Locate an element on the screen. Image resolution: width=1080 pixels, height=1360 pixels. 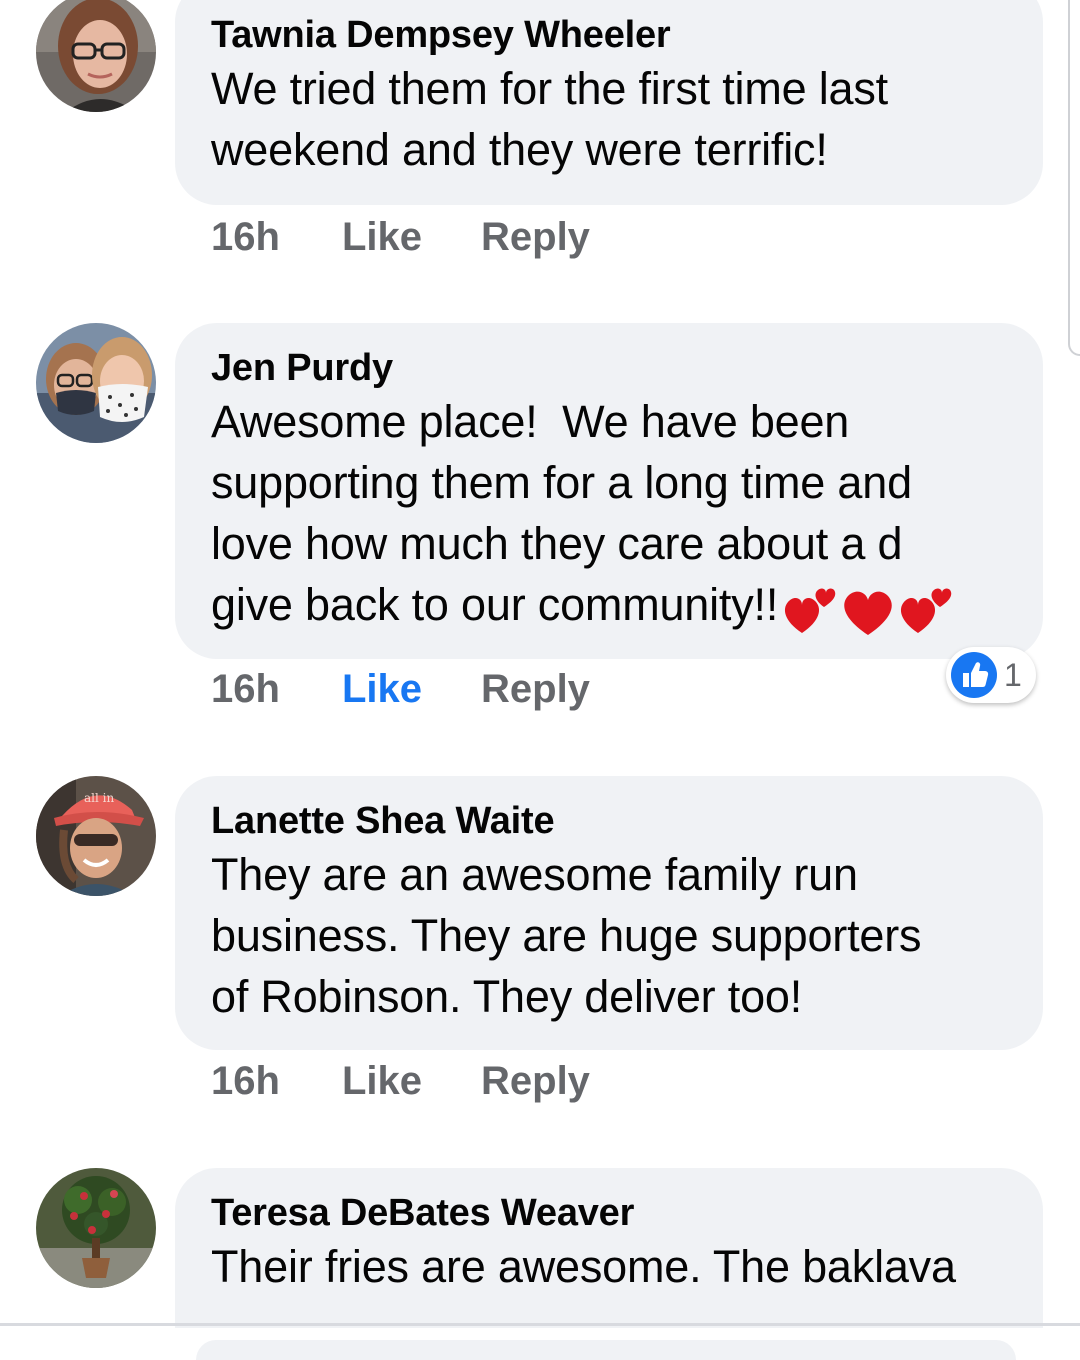
comment-text-line: love how much they care about a d is located at coordinates (557, 543).